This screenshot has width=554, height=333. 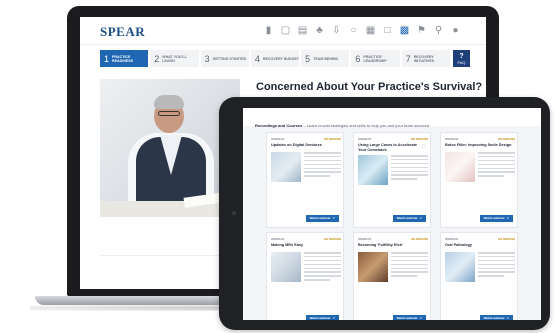 I want to click on step-number: 7, so click(x=408, y=58).